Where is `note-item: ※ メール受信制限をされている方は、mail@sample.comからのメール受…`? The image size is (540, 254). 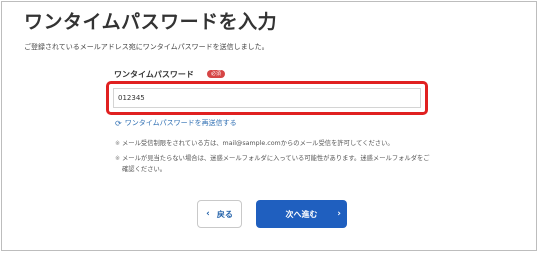
note-item: ※ メール受信制限をされている方は、mail@sample.comからのメール受… is located at coordinates (275, 143).